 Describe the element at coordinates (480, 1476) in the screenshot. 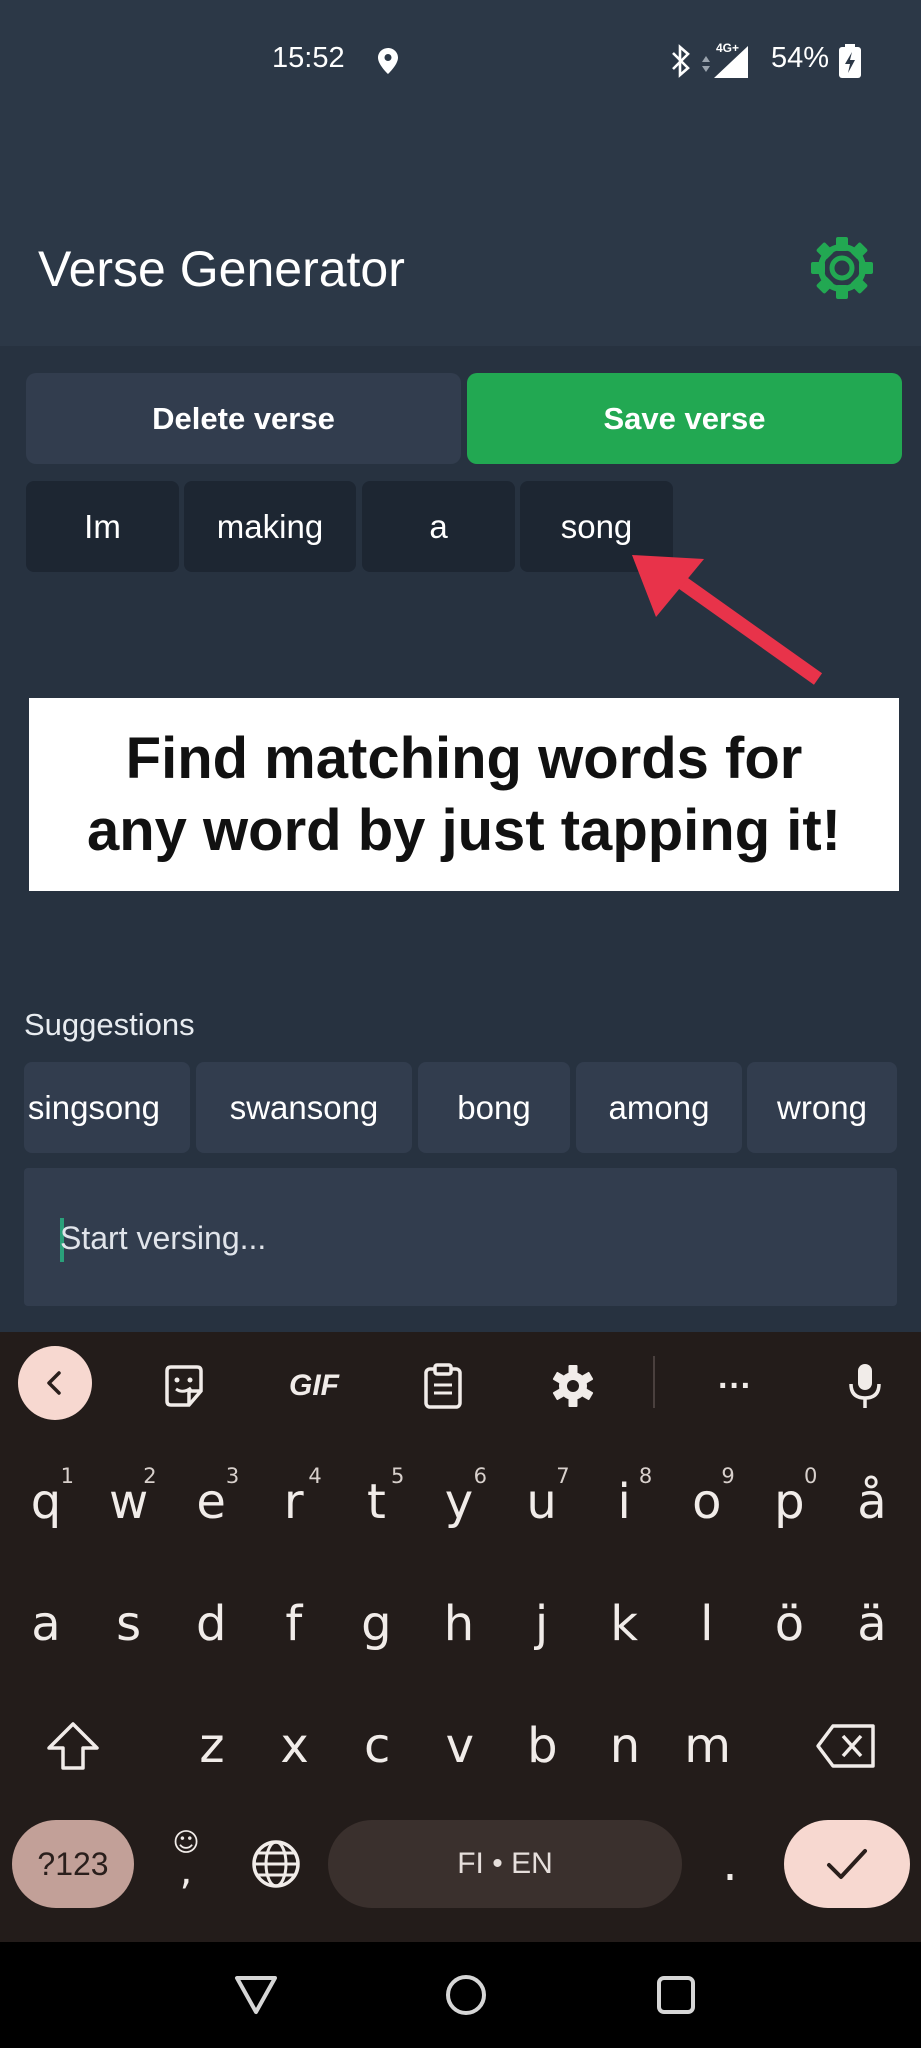

I see `key-number-hint: 6` at that location.